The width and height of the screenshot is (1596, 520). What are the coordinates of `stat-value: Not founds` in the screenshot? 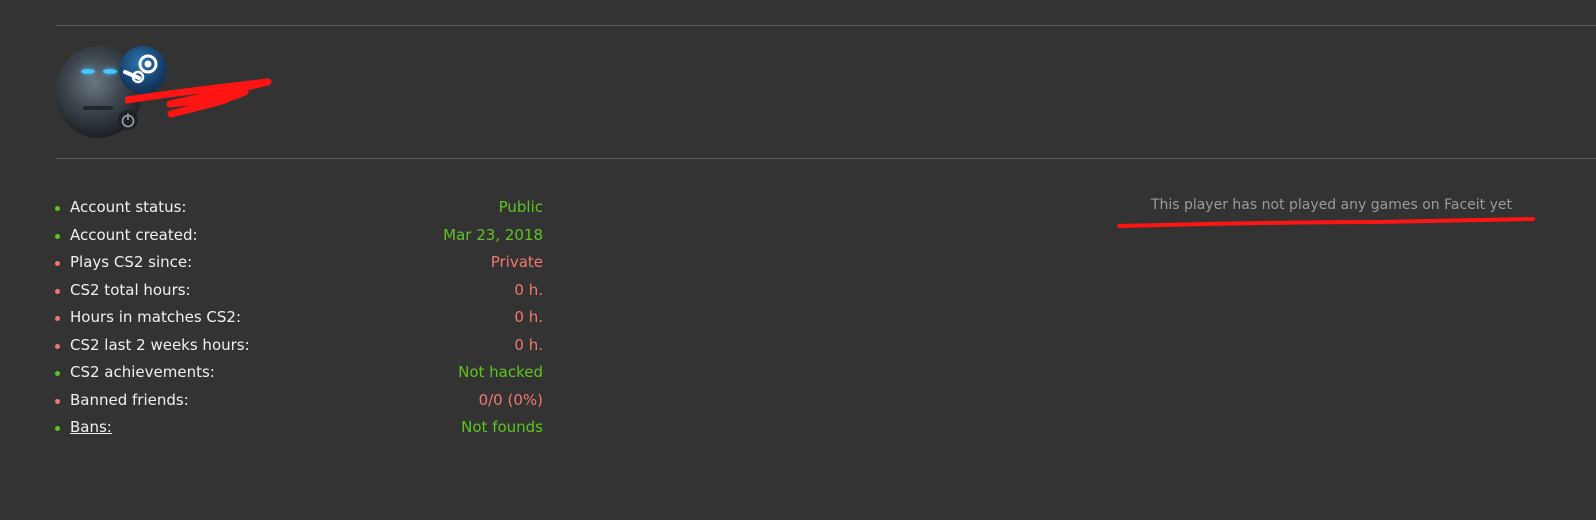 It's located at (502, 427).